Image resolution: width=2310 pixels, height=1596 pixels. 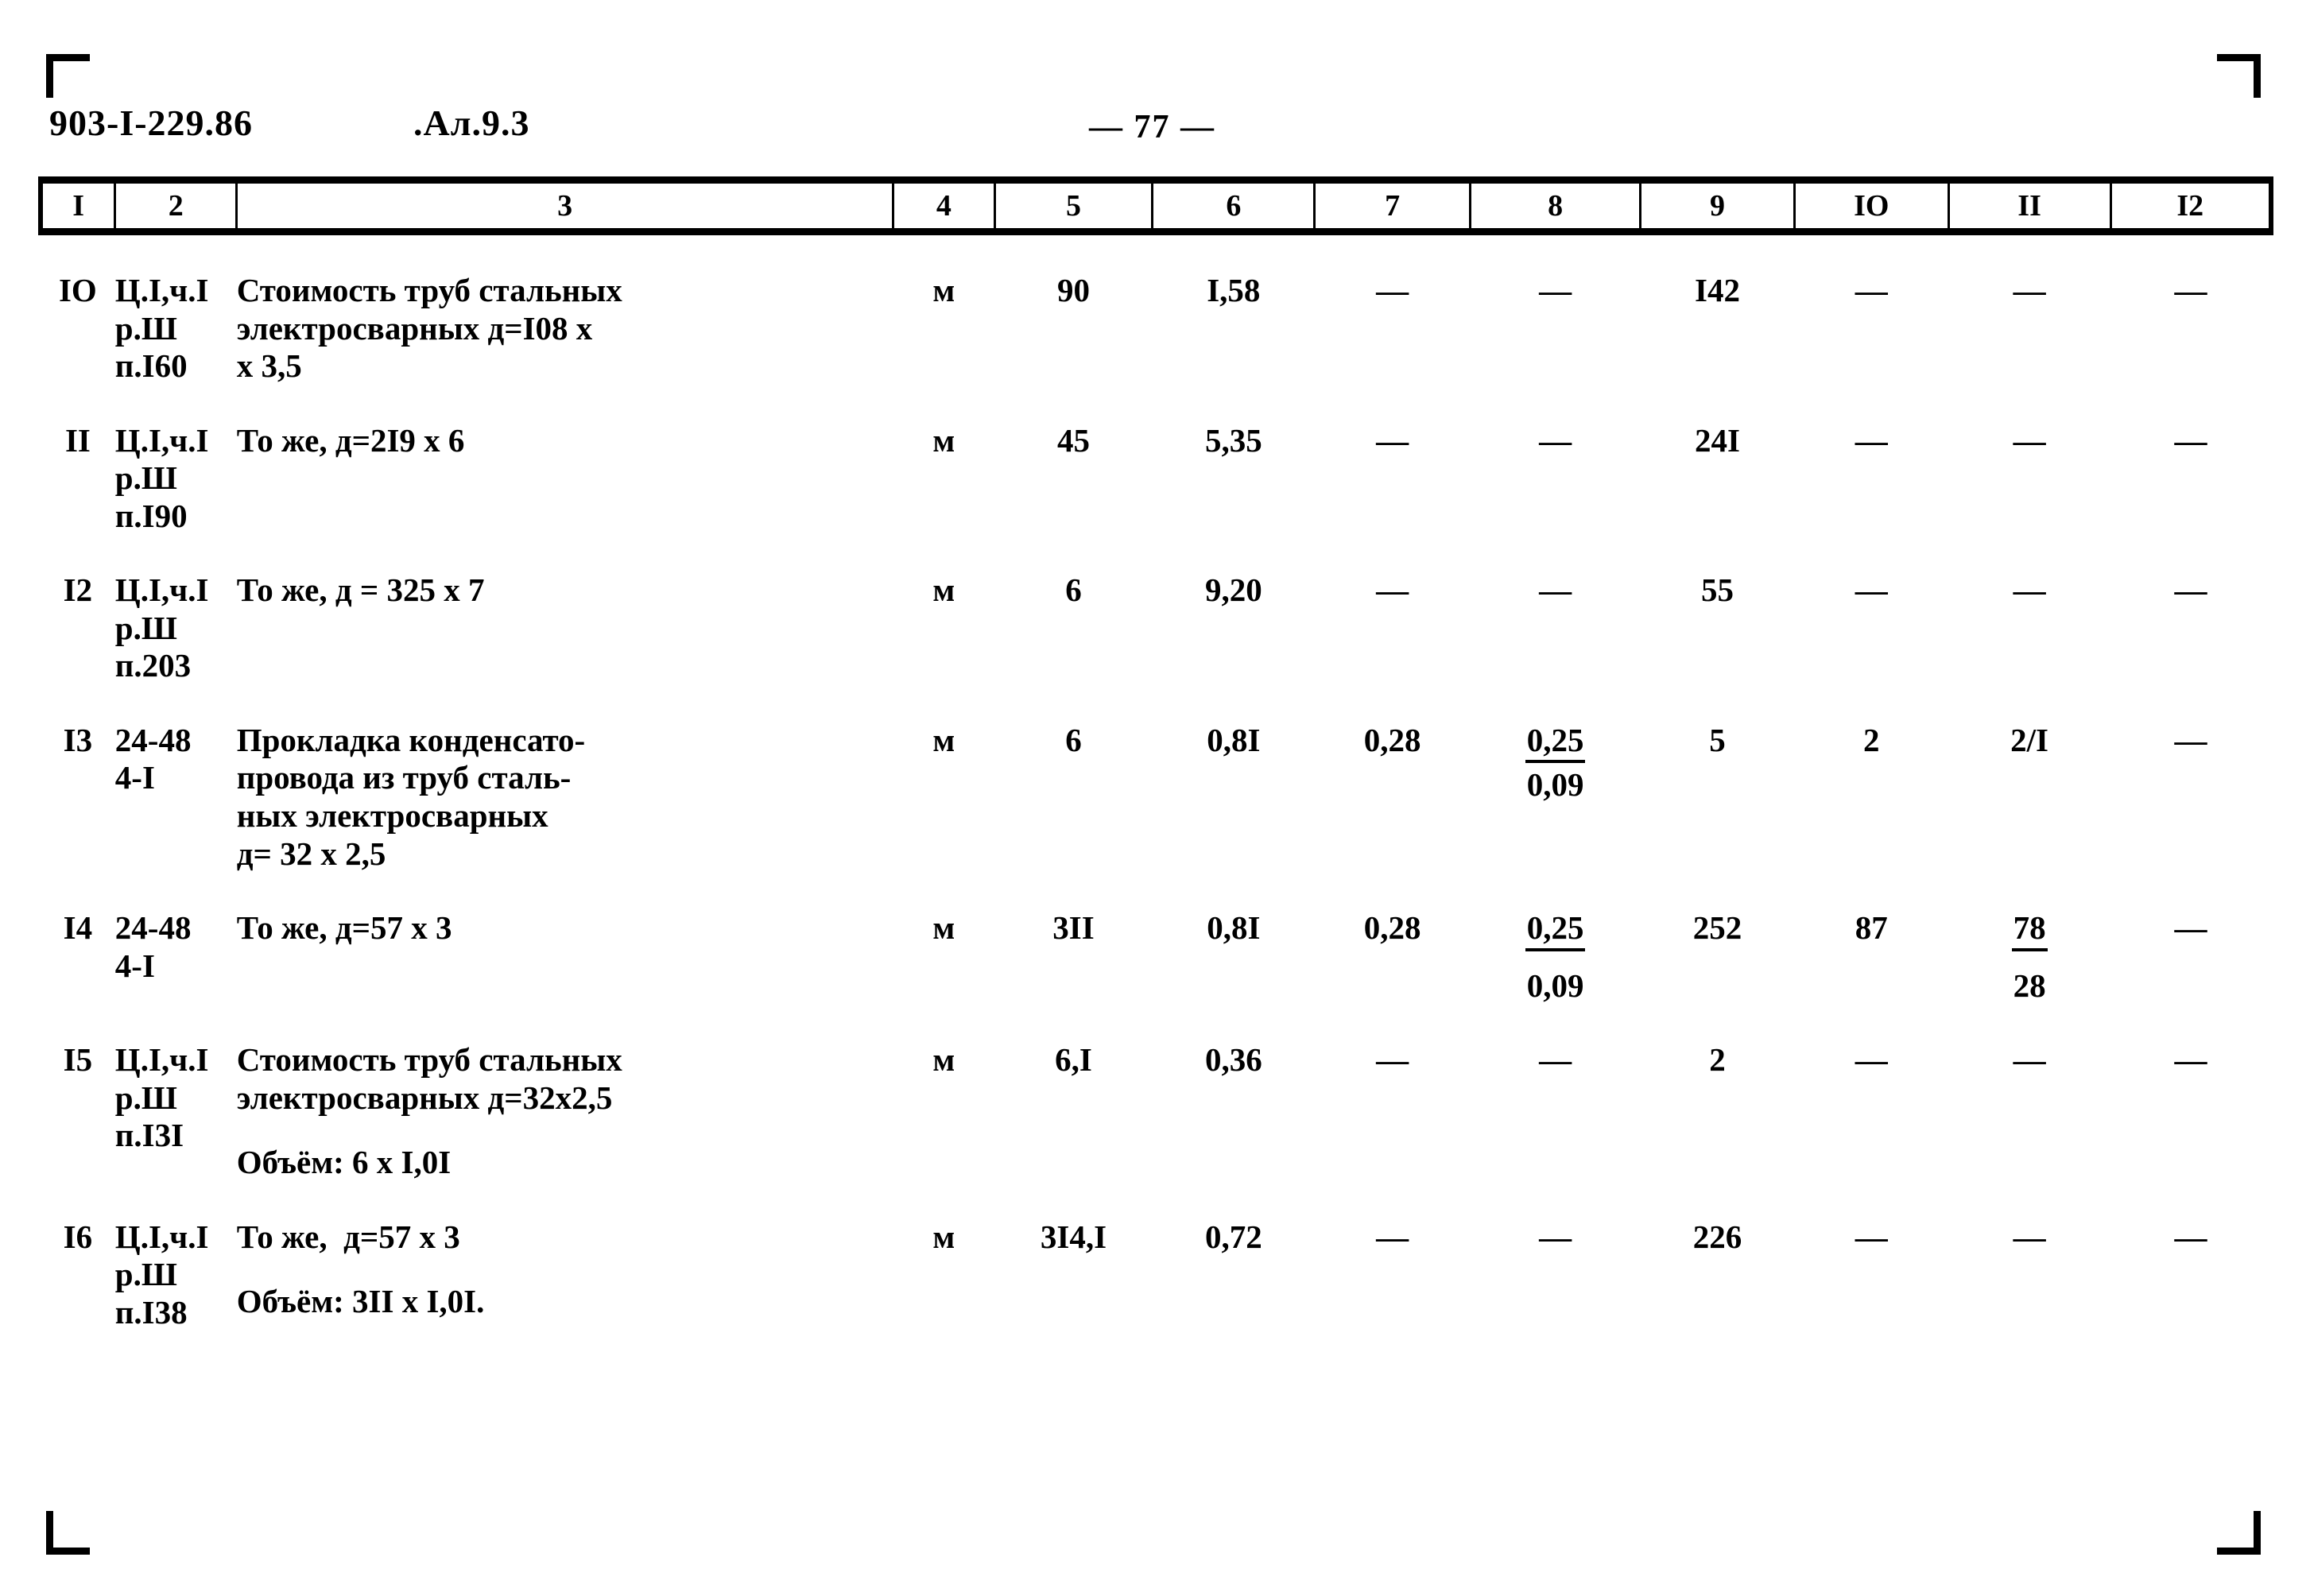 I want to click on row-col11: 2/I, so click(x=2029, y=739).